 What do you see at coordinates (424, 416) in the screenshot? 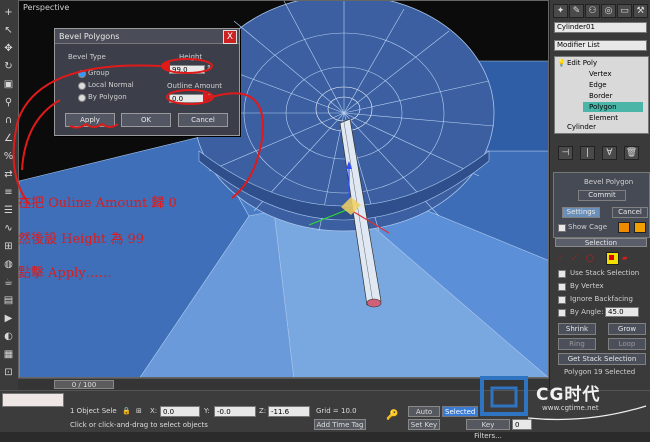
I see `auto-key-button: Auto Key` at bounding box center [424, 416].